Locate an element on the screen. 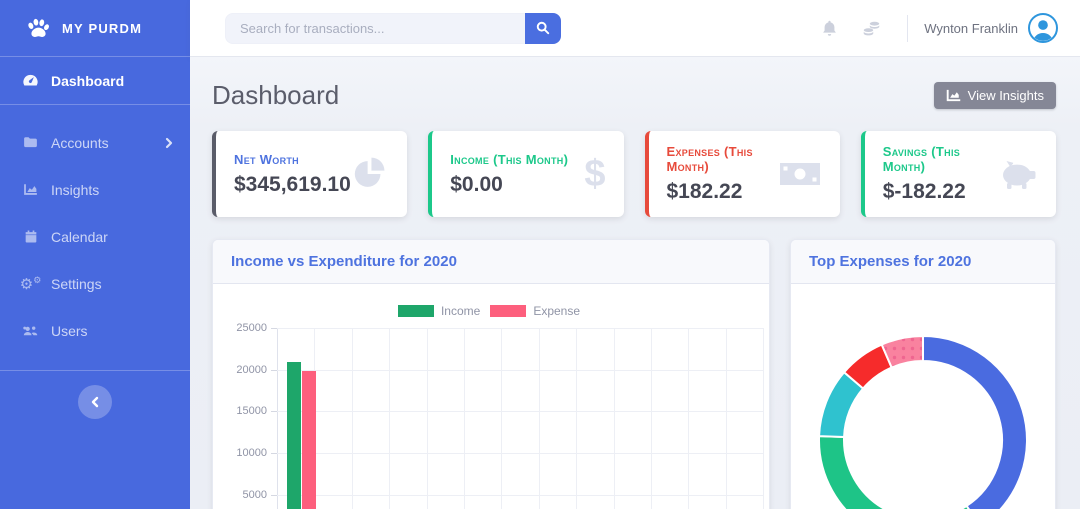  brand-text: MY PURDM is located at coordinates (102, 28).